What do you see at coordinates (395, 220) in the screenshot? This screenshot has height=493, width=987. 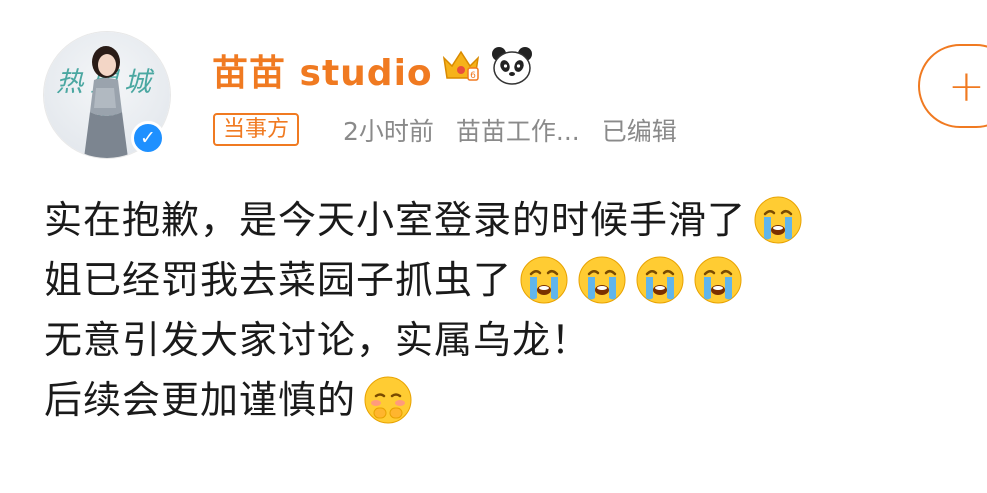 I see `post-line-text: 实在抱歉，是今天小室登录的时候手滑了` at bounding box center [395, 220].